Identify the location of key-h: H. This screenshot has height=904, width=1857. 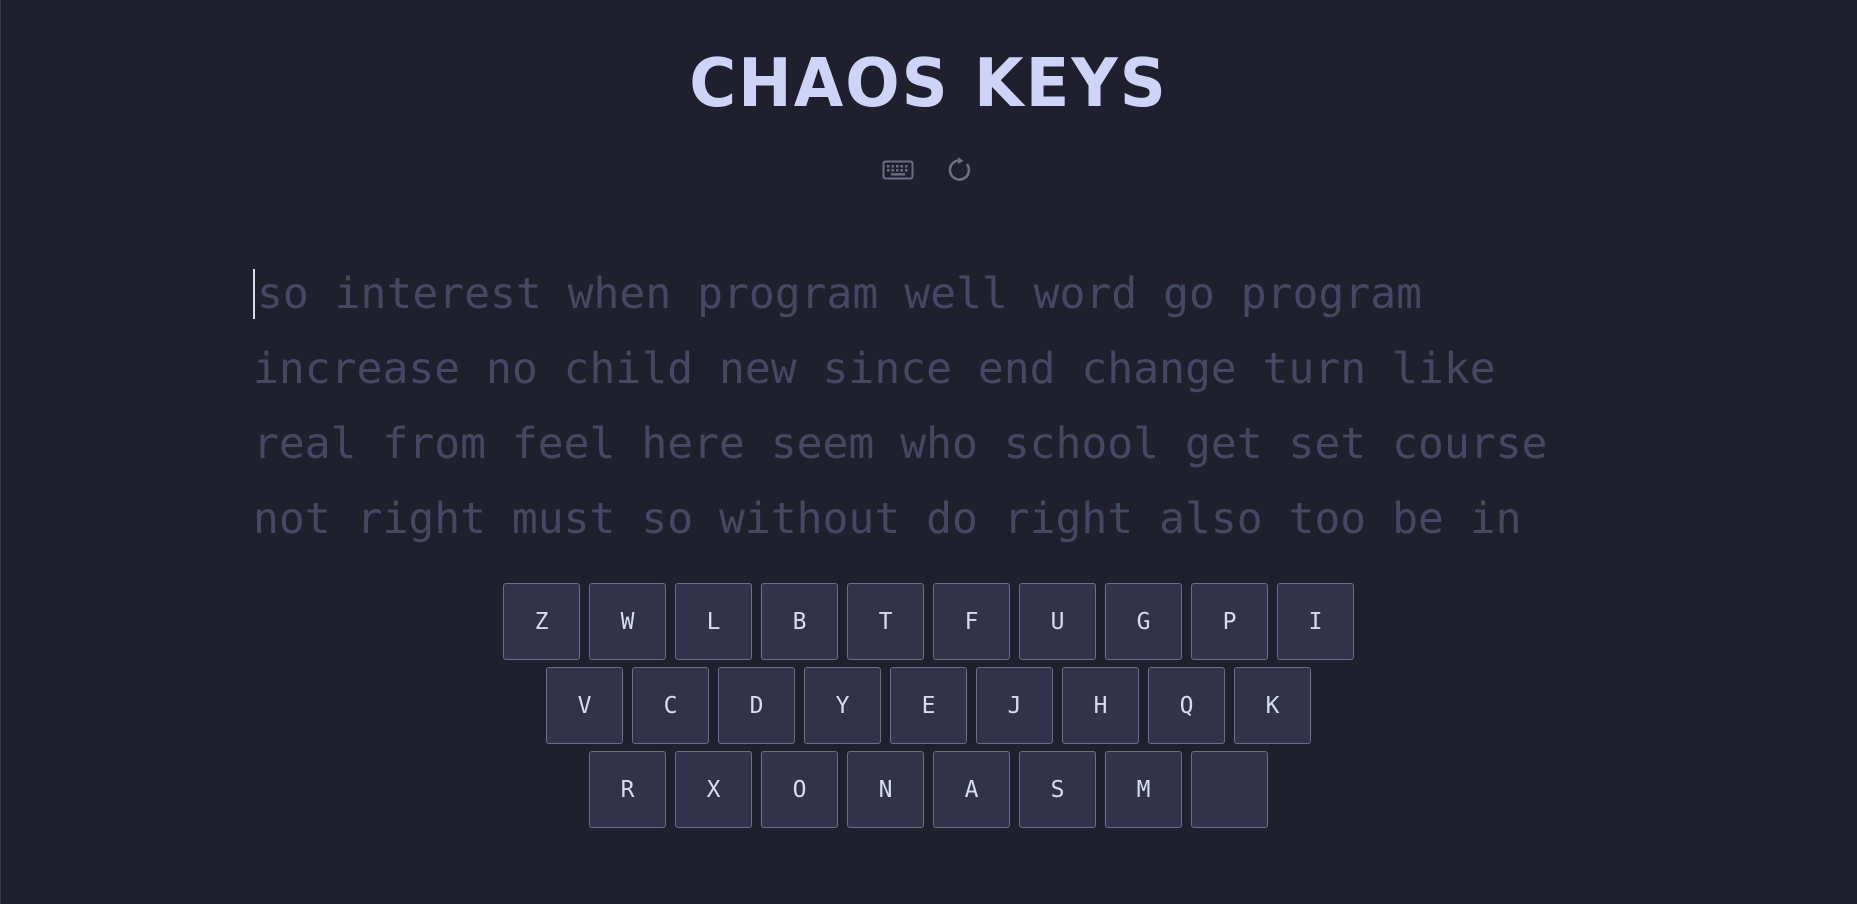
(1100, 705).